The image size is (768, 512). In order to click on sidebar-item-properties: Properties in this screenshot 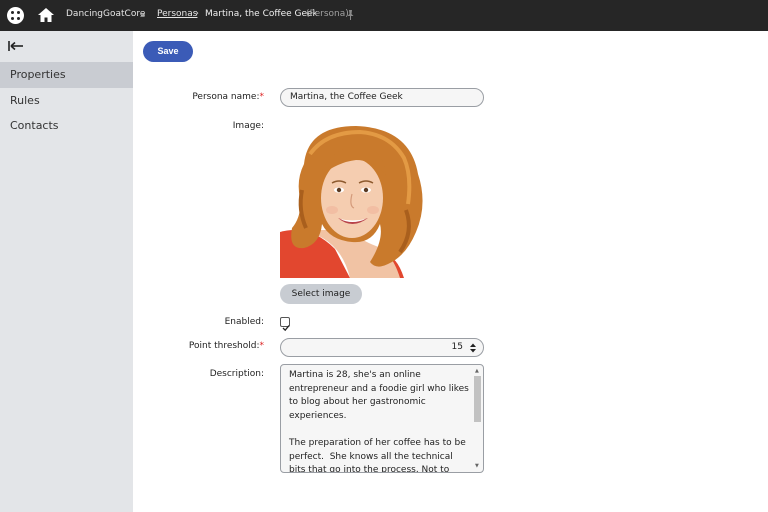, I will do `click(66, 75)`.